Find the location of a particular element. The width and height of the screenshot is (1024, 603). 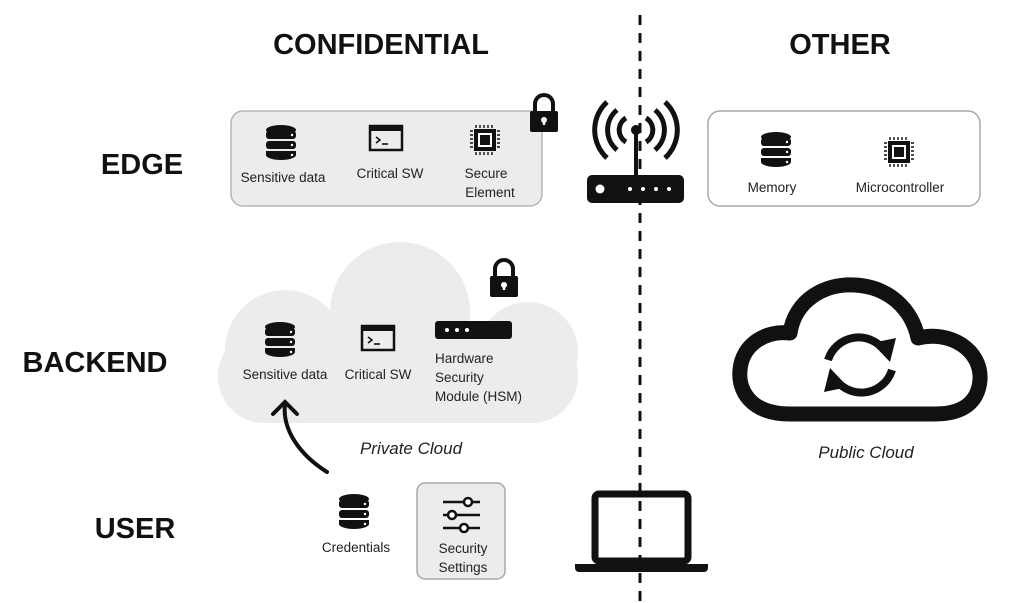

item-label: Element is located at coordinates (490, 192).